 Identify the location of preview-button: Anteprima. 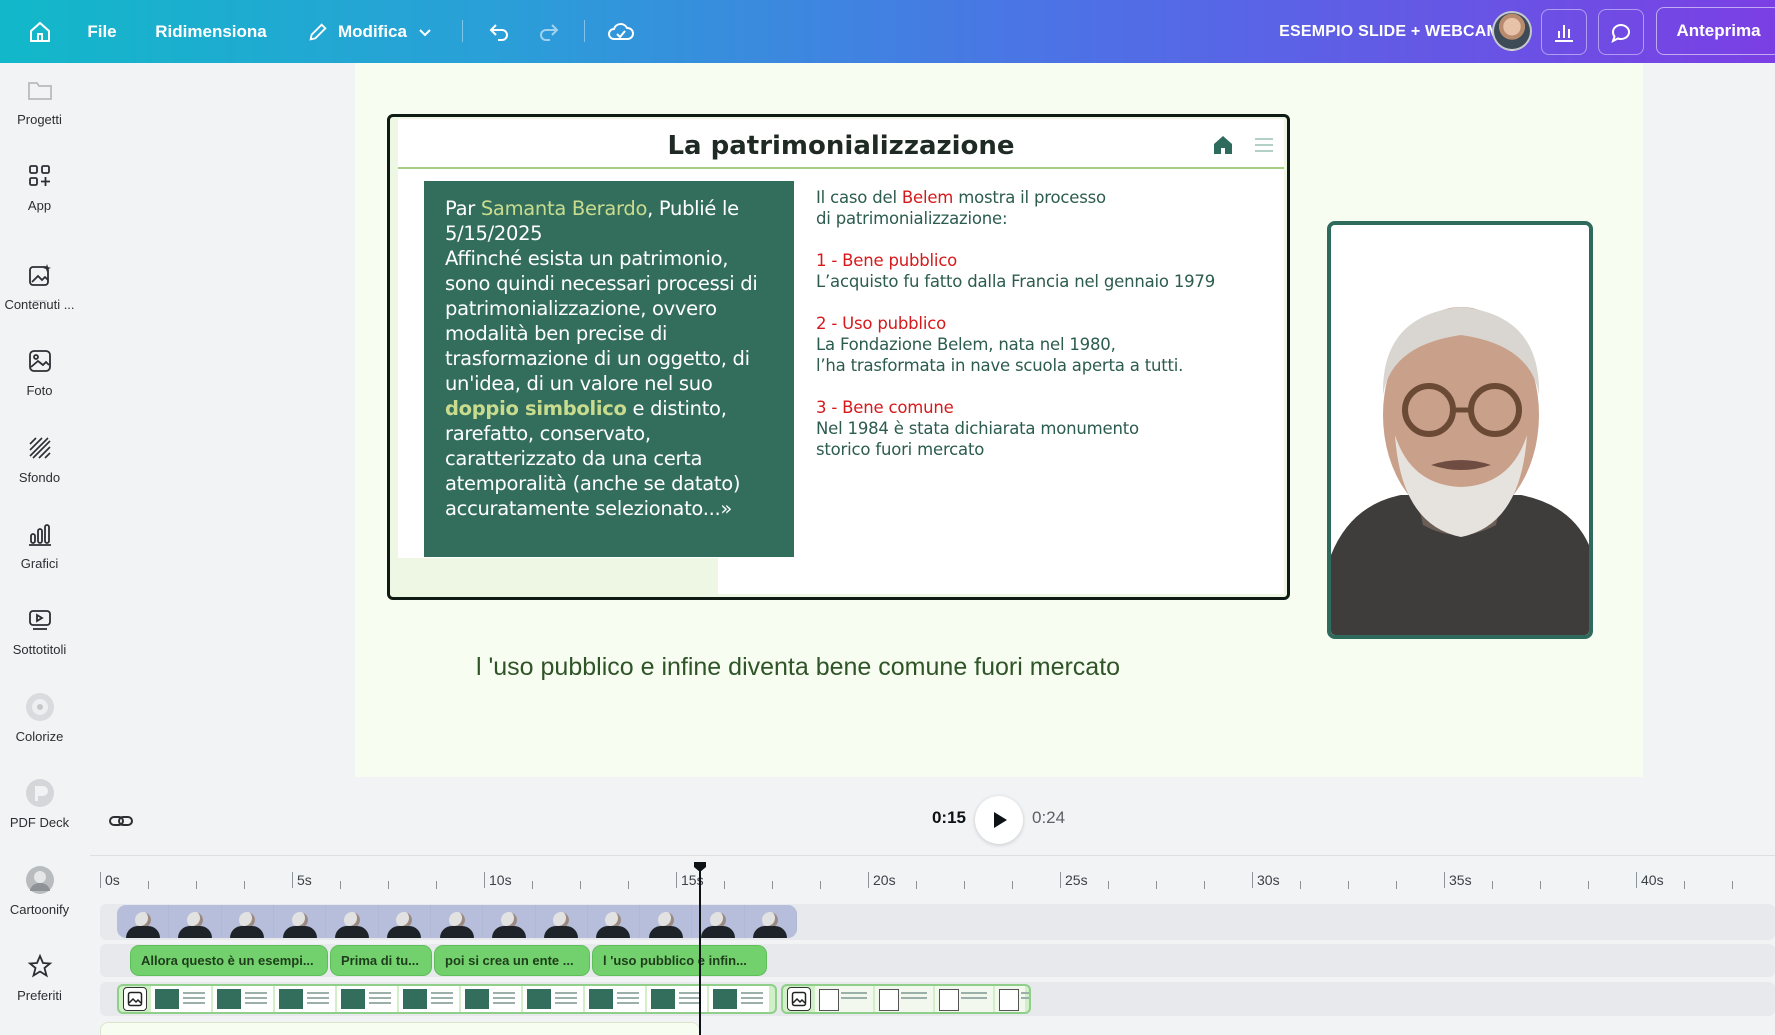
(1715, 31).